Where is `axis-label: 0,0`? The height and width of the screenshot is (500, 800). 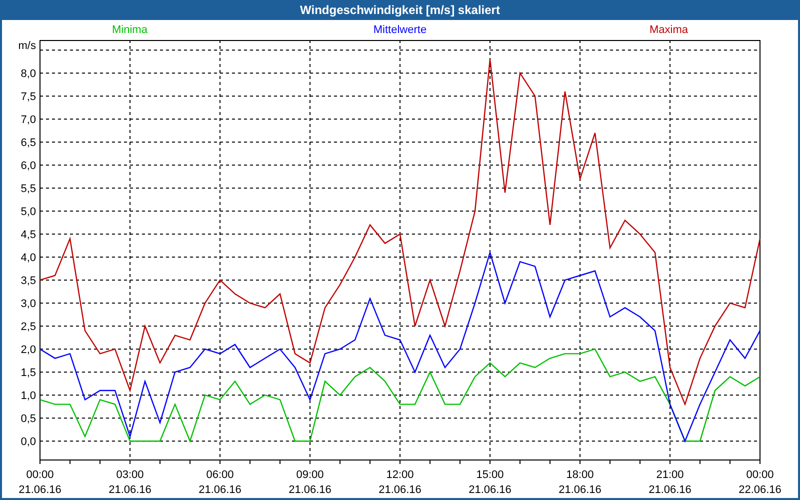 axis-label: 0,0 is located at coordinates (28, 442).